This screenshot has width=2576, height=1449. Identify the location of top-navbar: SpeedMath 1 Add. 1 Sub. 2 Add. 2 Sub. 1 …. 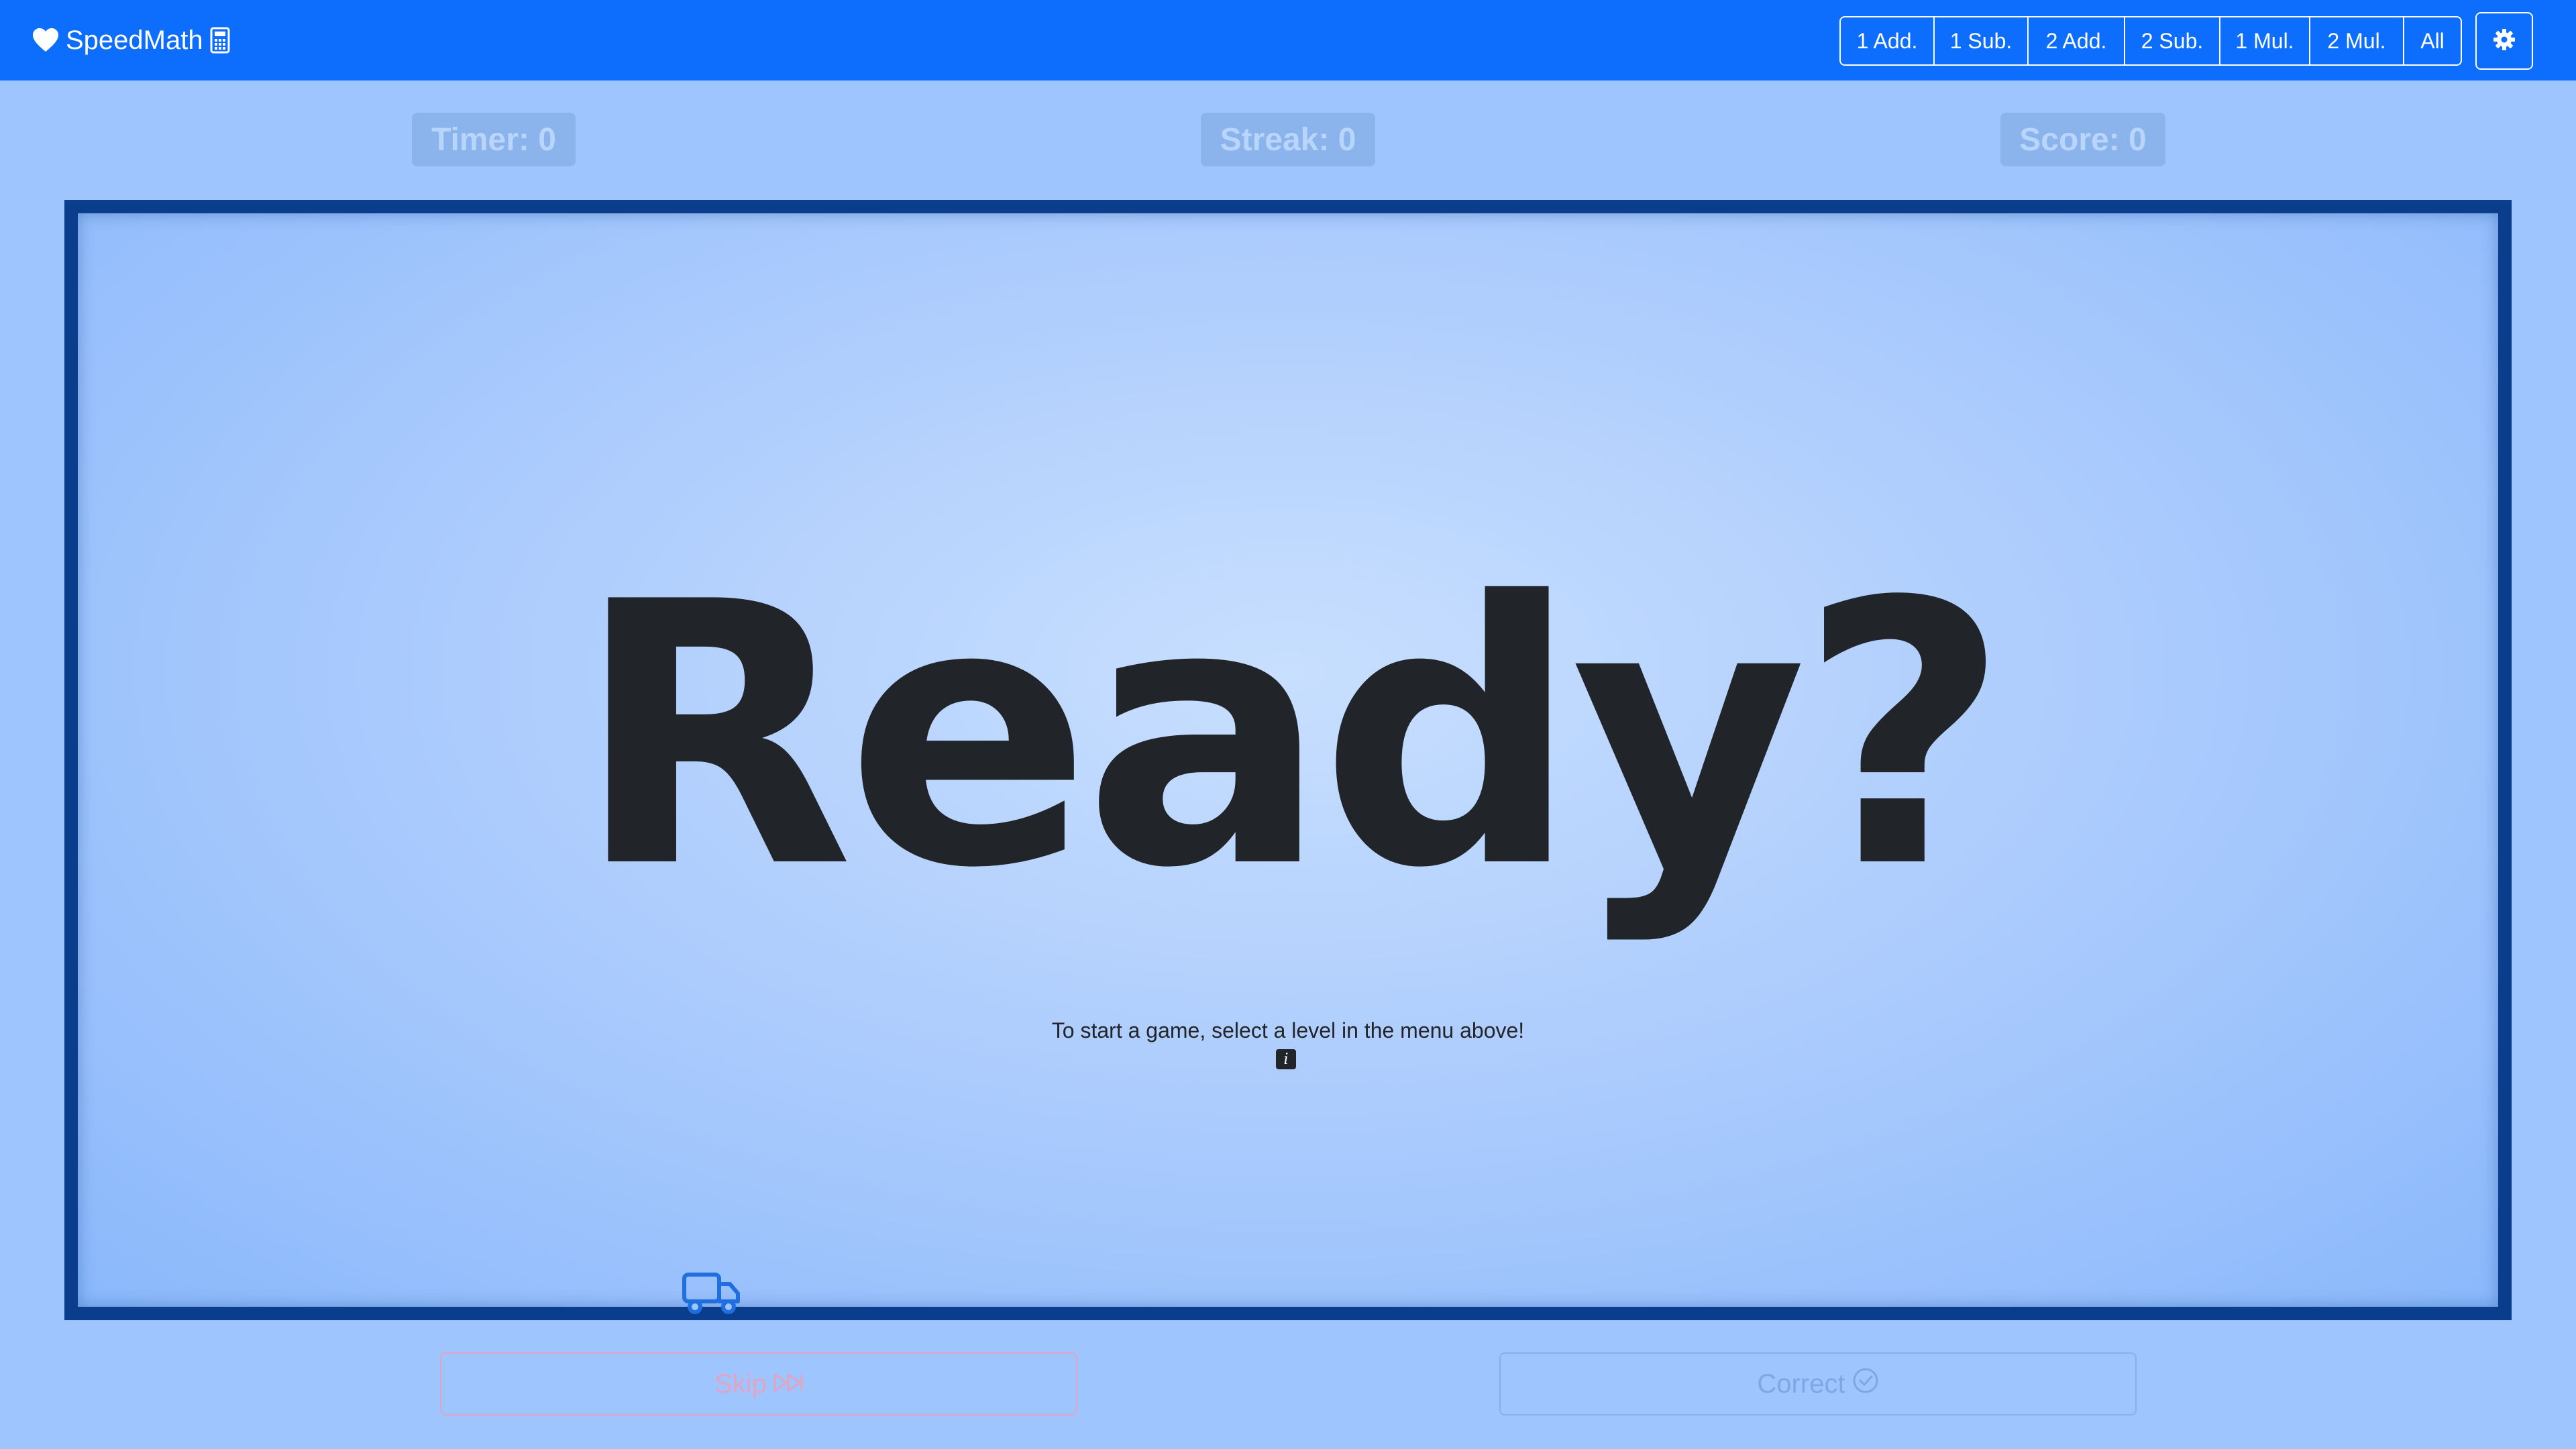
(1288, 40).